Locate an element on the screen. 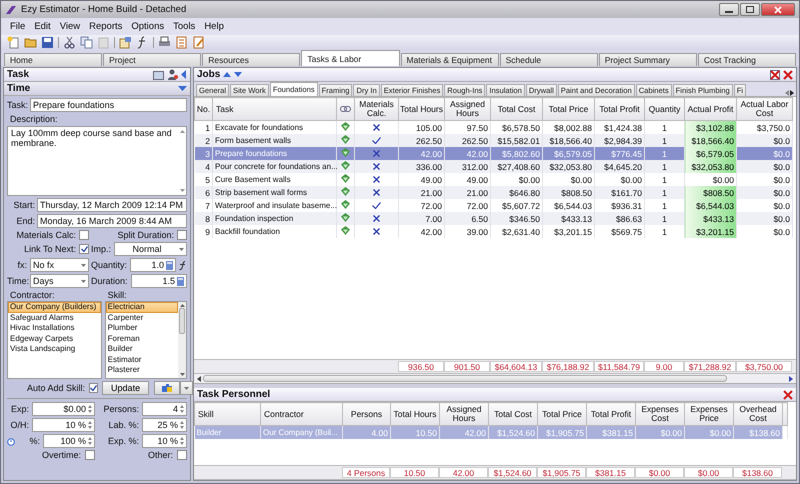  skill-item: Plumber is located at coordinates (142, 328).